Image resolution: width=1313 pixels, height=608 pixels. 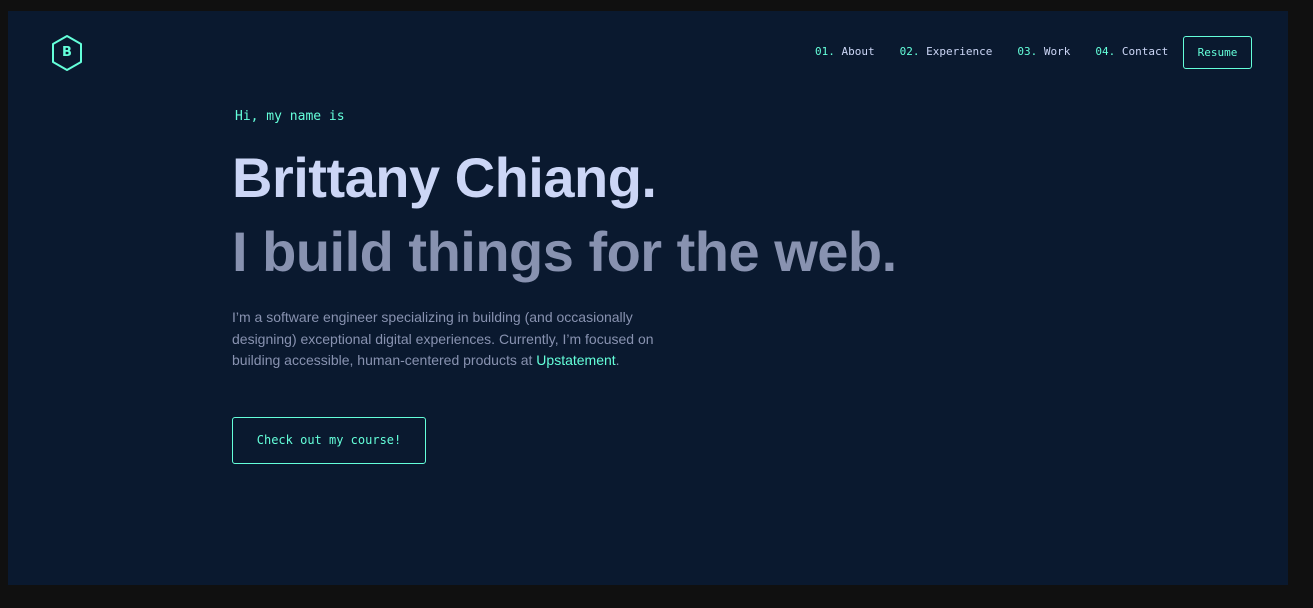 I want to click on nav-item-number: 04., so click(x=1105, y=51).